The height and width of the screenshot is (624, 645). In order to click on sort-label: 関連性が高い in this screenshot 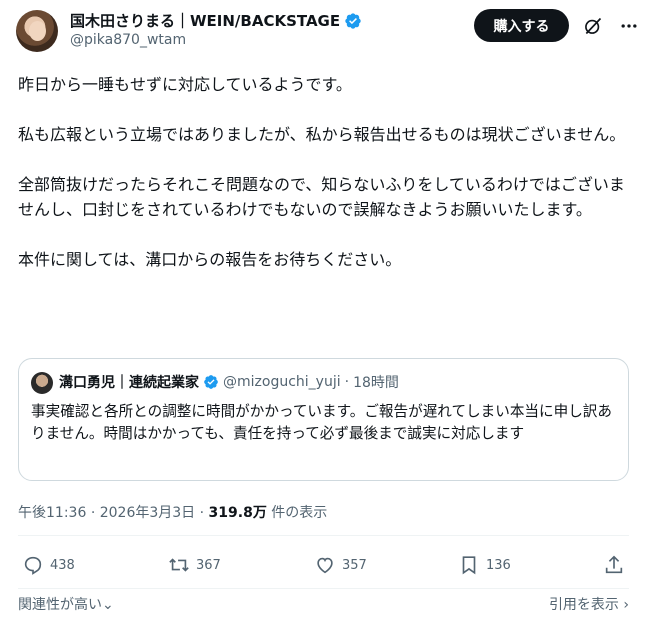, I will do `click(60, 605)`.